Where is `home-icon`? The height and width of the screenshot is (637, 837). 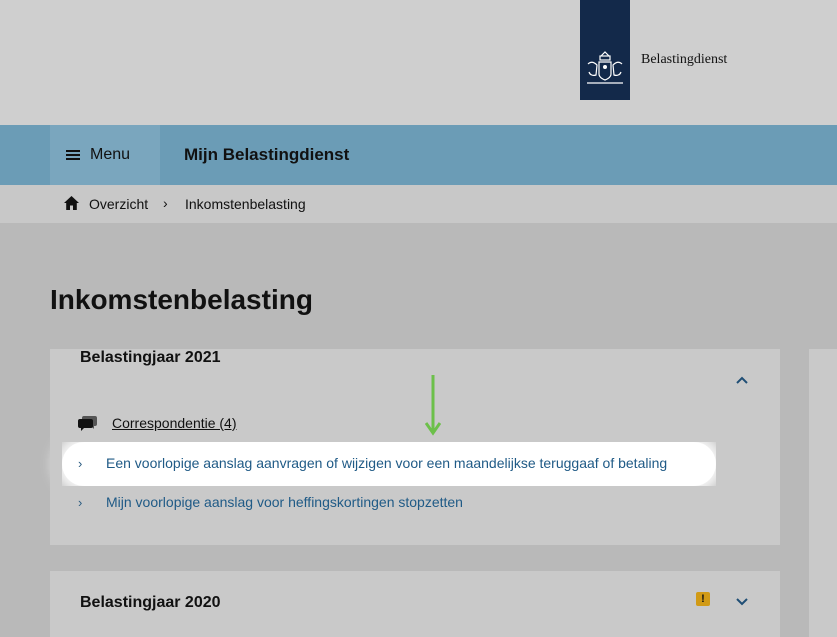 home-icon is located at coordinates (71, 203).